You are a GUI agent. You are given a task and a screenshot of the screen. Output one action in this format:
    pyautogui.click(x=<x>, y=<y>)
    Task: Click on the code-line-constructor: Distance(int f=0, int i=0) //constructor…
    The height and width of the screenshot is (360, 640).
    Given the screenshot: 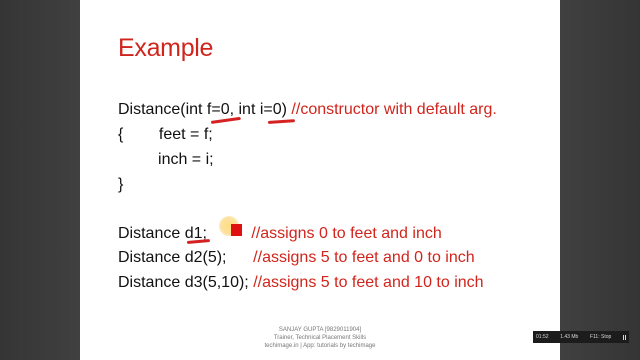 What is the action you would take?
    pyautogui.click(x=307, y=110)
    